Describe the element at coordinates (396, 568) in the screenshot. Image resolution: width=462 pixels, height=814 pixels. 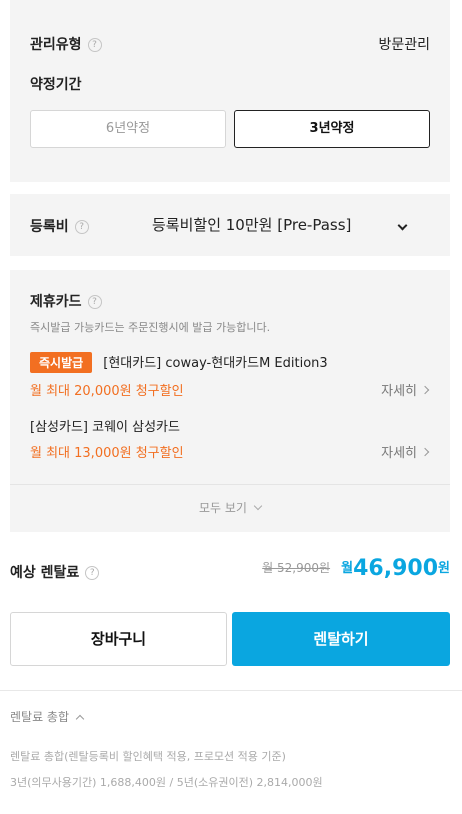
I see `sale-price: 46,900` at that location.